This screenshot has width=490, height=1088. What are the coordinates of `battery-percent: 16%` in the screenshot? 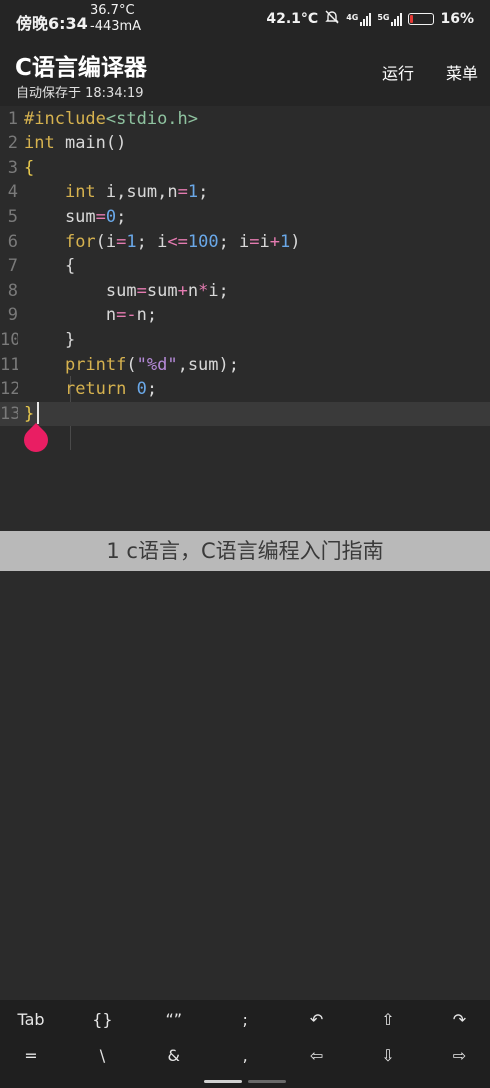 It's located at (457, 19).